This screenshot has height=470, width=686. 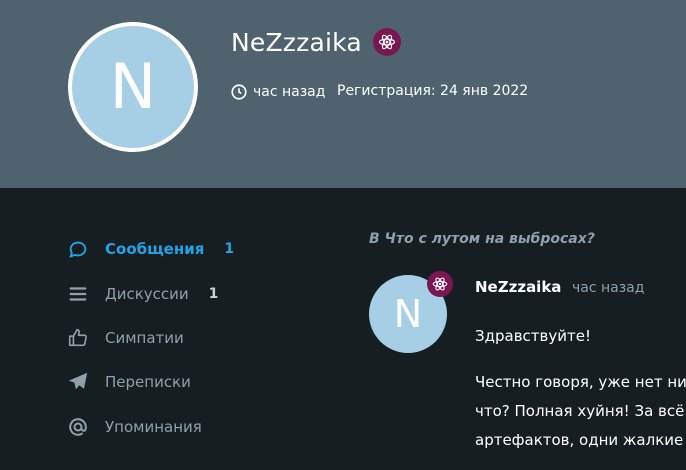 I want to click on thumbs-up-icon, so click(x=78, y=338).